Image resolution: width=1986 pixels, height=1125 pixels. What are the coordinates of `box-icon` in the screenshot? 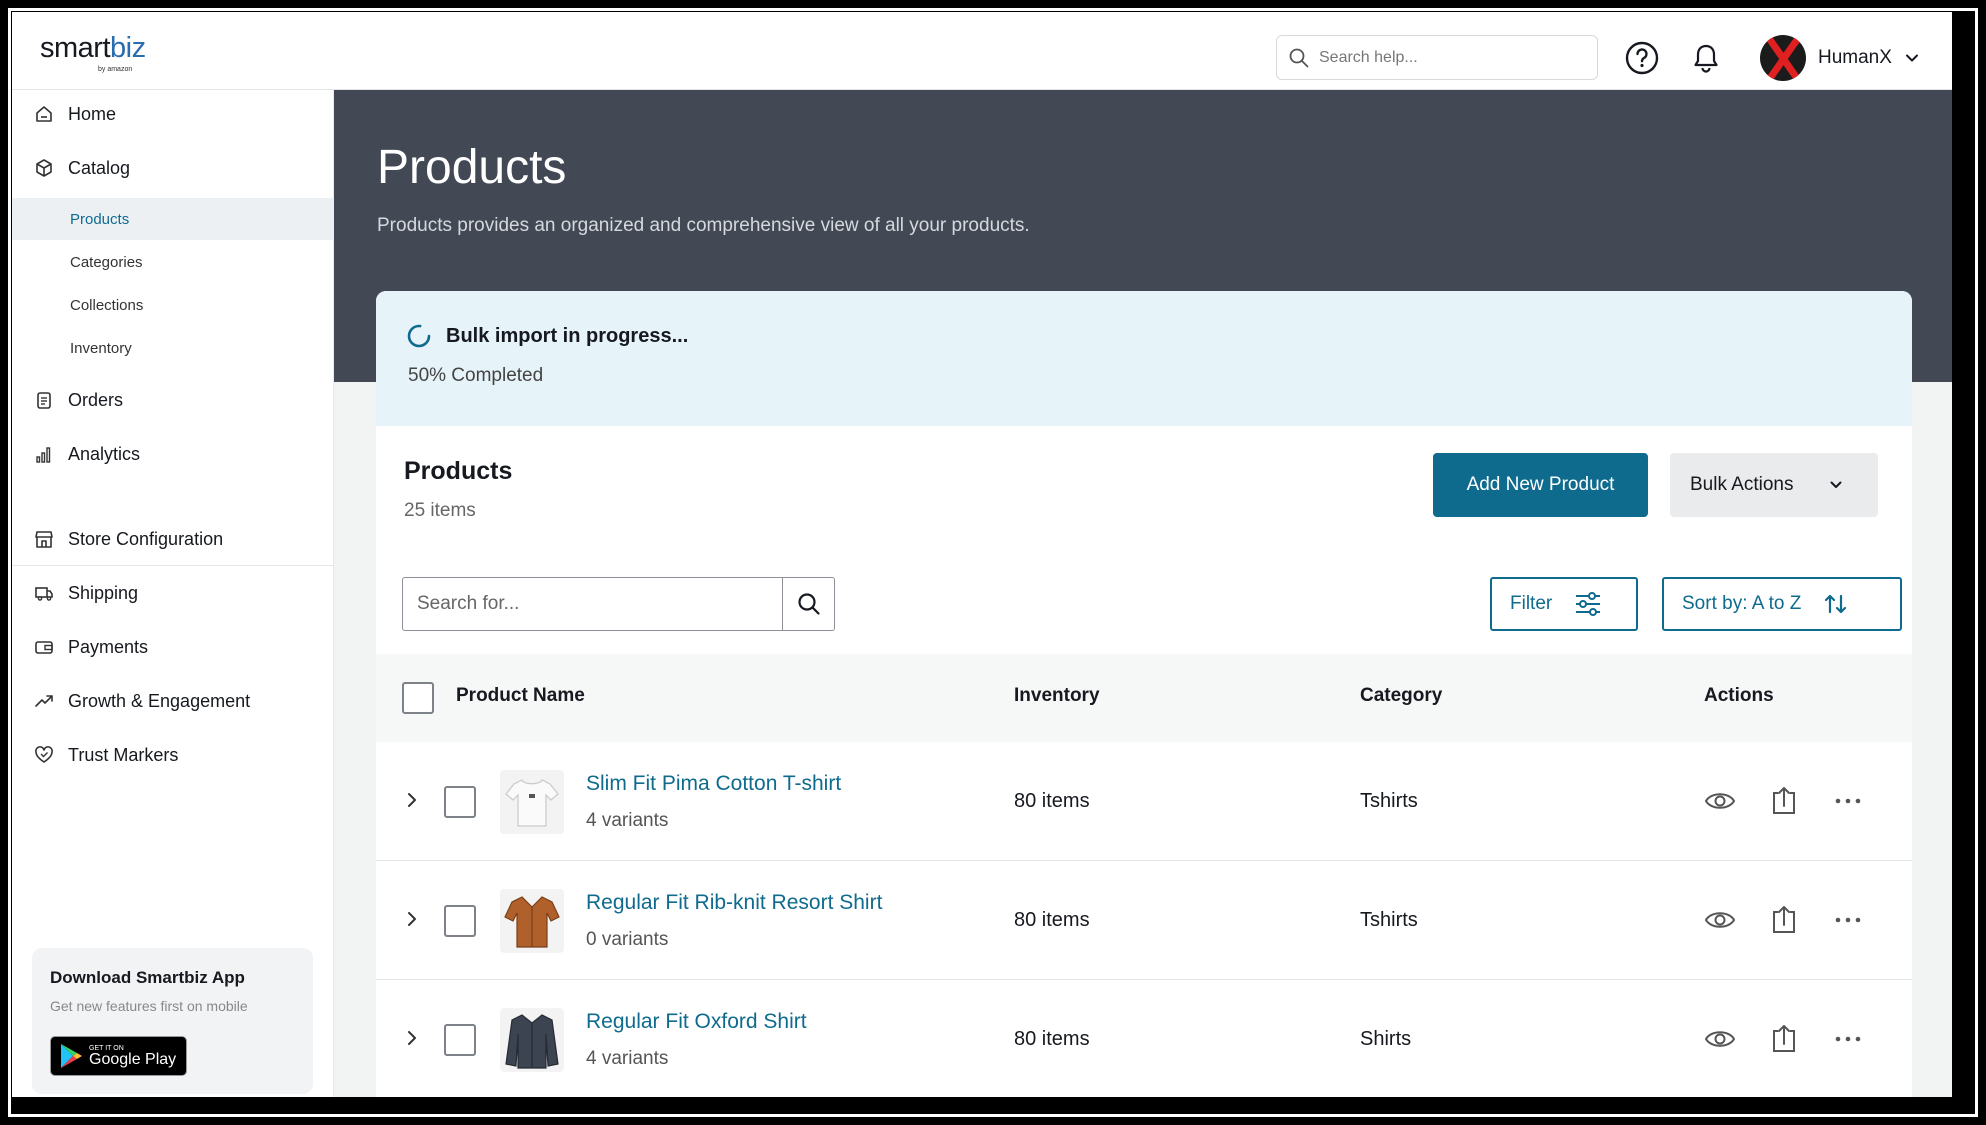 It's located at (44, 168).